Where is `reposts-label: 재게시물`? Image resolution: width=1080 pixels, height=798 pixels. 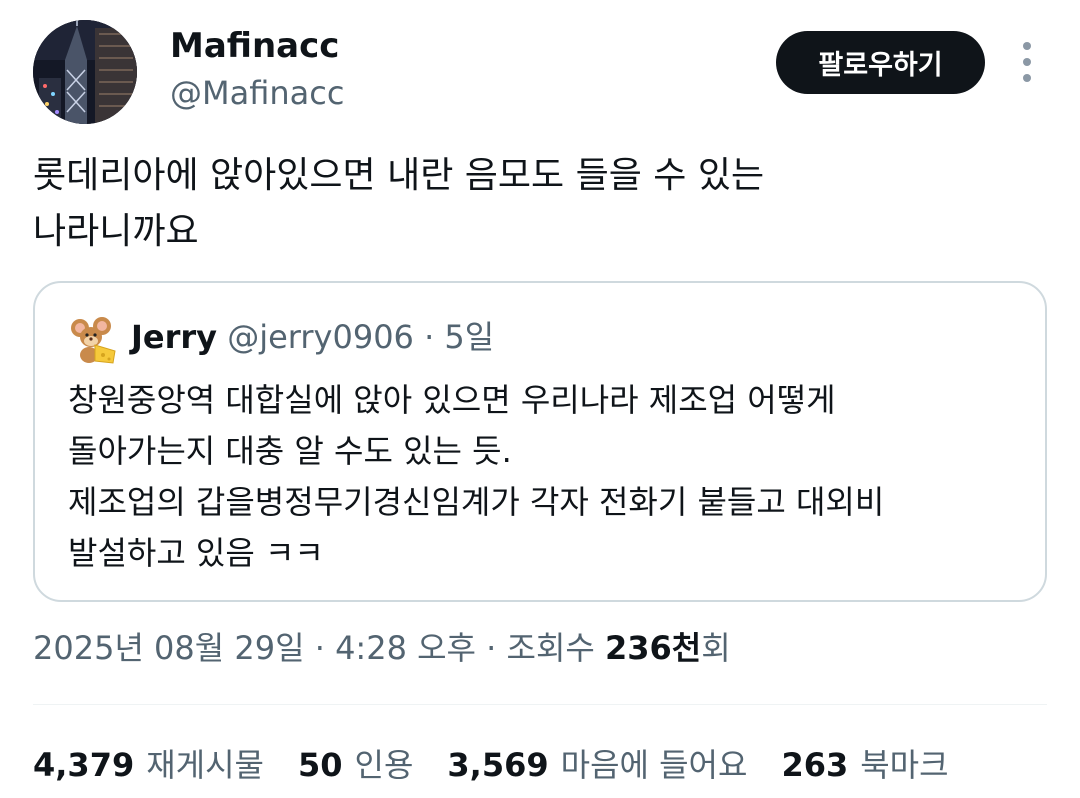
reposts-label: 재게시물 is located at coordinates (205, 765).